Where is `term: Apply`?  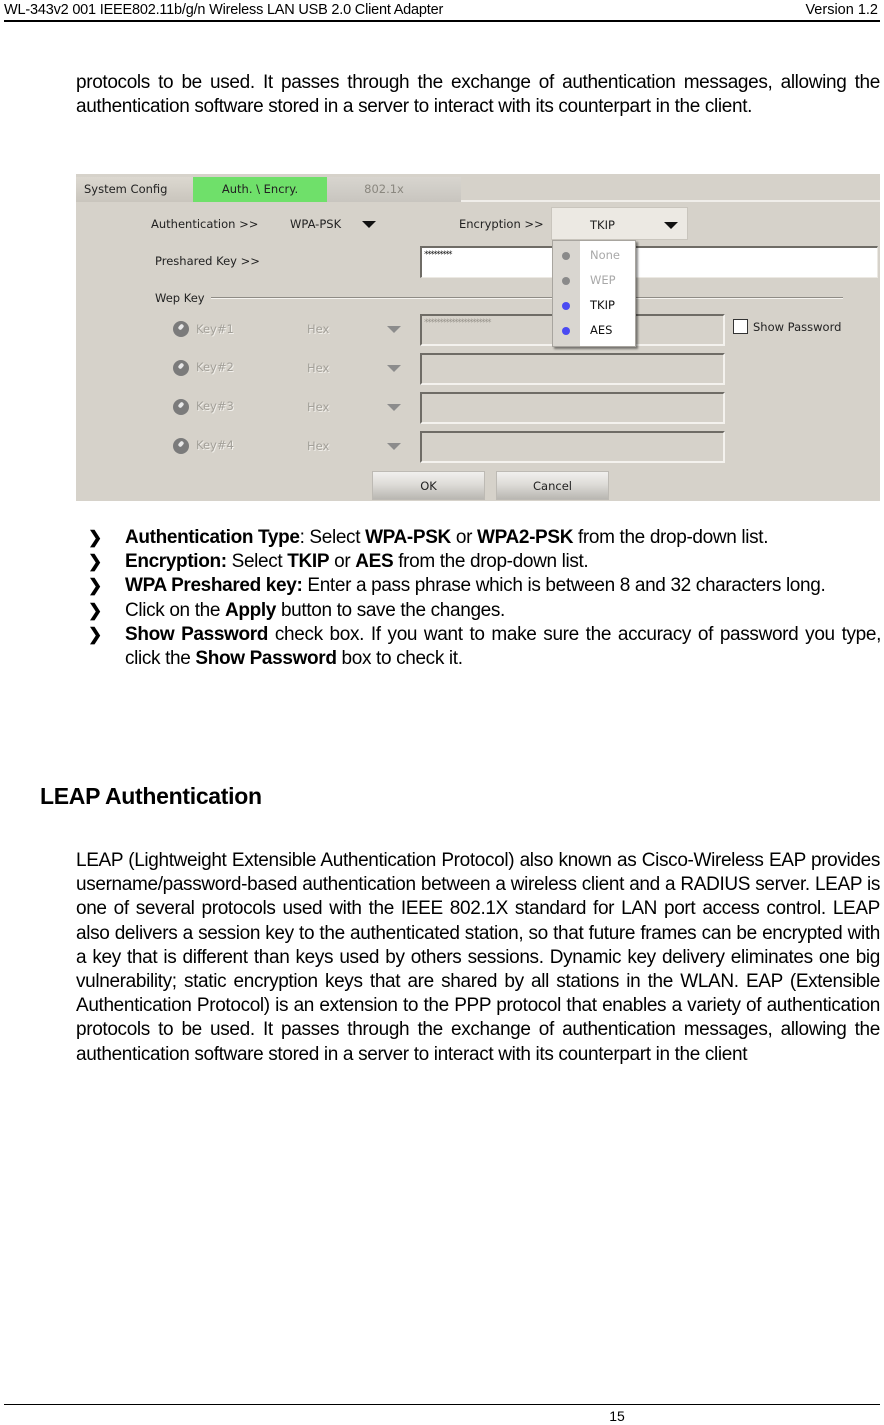 term: Apply is located at coordinates (251, 610).